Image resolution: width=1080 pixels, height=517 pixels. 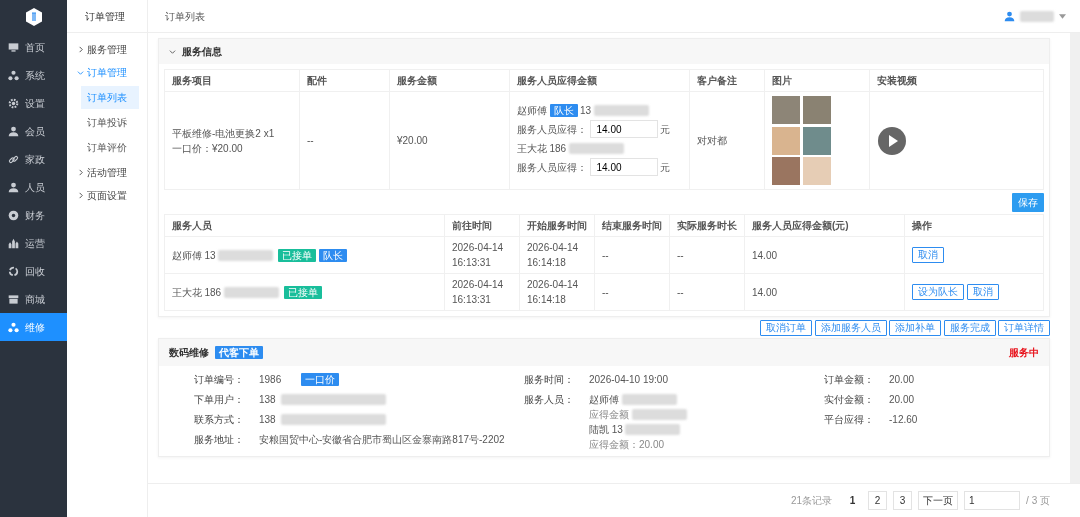 I want to click on column-header: 服务项目, so click(x=232, y=80).